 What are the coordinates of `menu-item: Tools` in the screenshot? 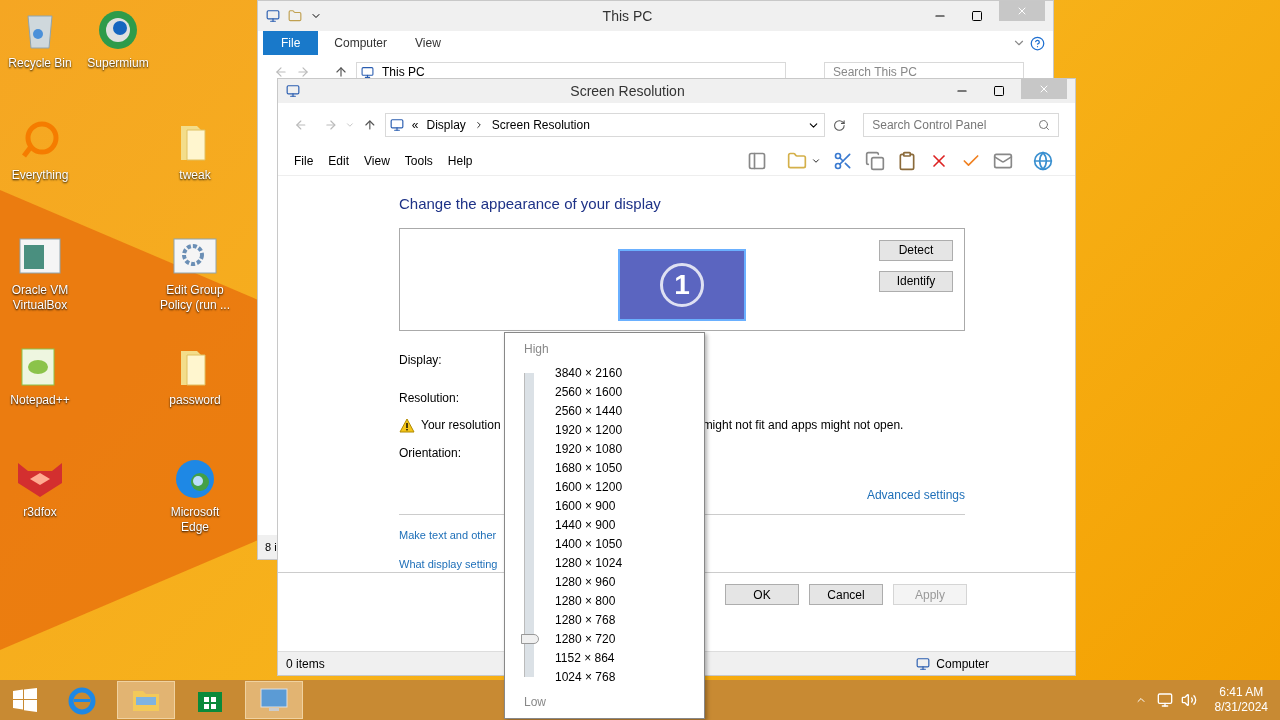 It's located at (418, 161).